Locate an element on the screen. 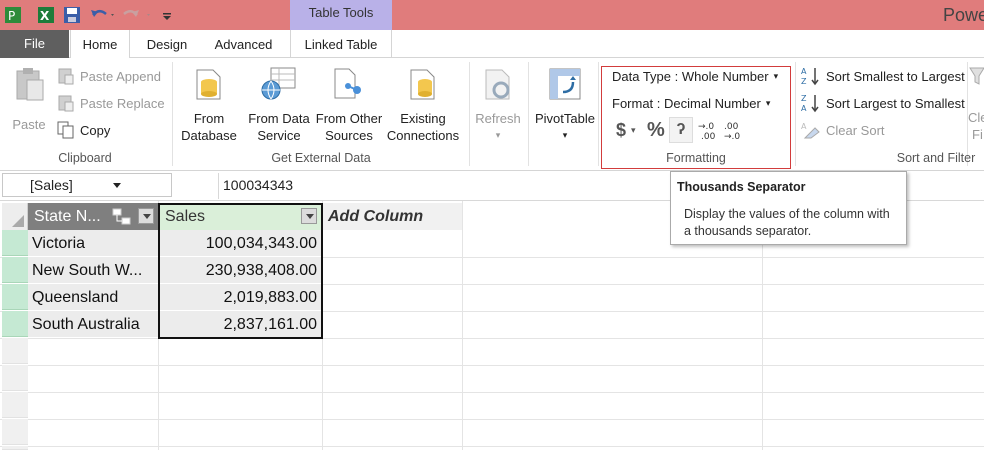  clear-filters-line1: Cle is located at coordinates (976, 117).